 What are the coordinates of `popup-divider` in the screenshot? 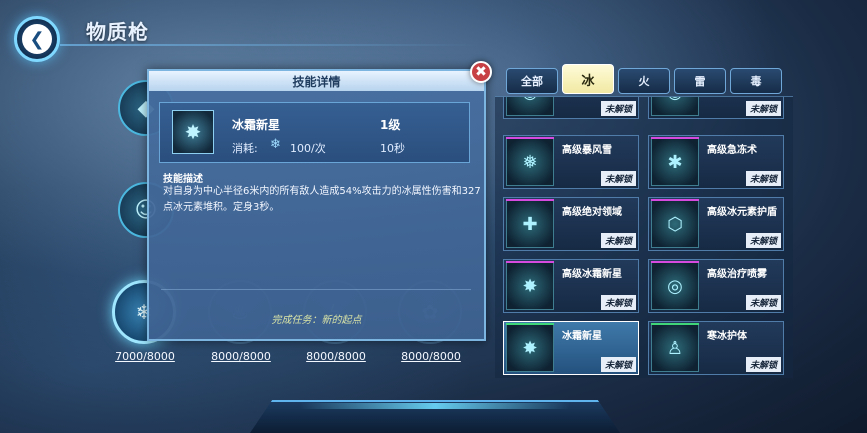 It's located at (316, 289).